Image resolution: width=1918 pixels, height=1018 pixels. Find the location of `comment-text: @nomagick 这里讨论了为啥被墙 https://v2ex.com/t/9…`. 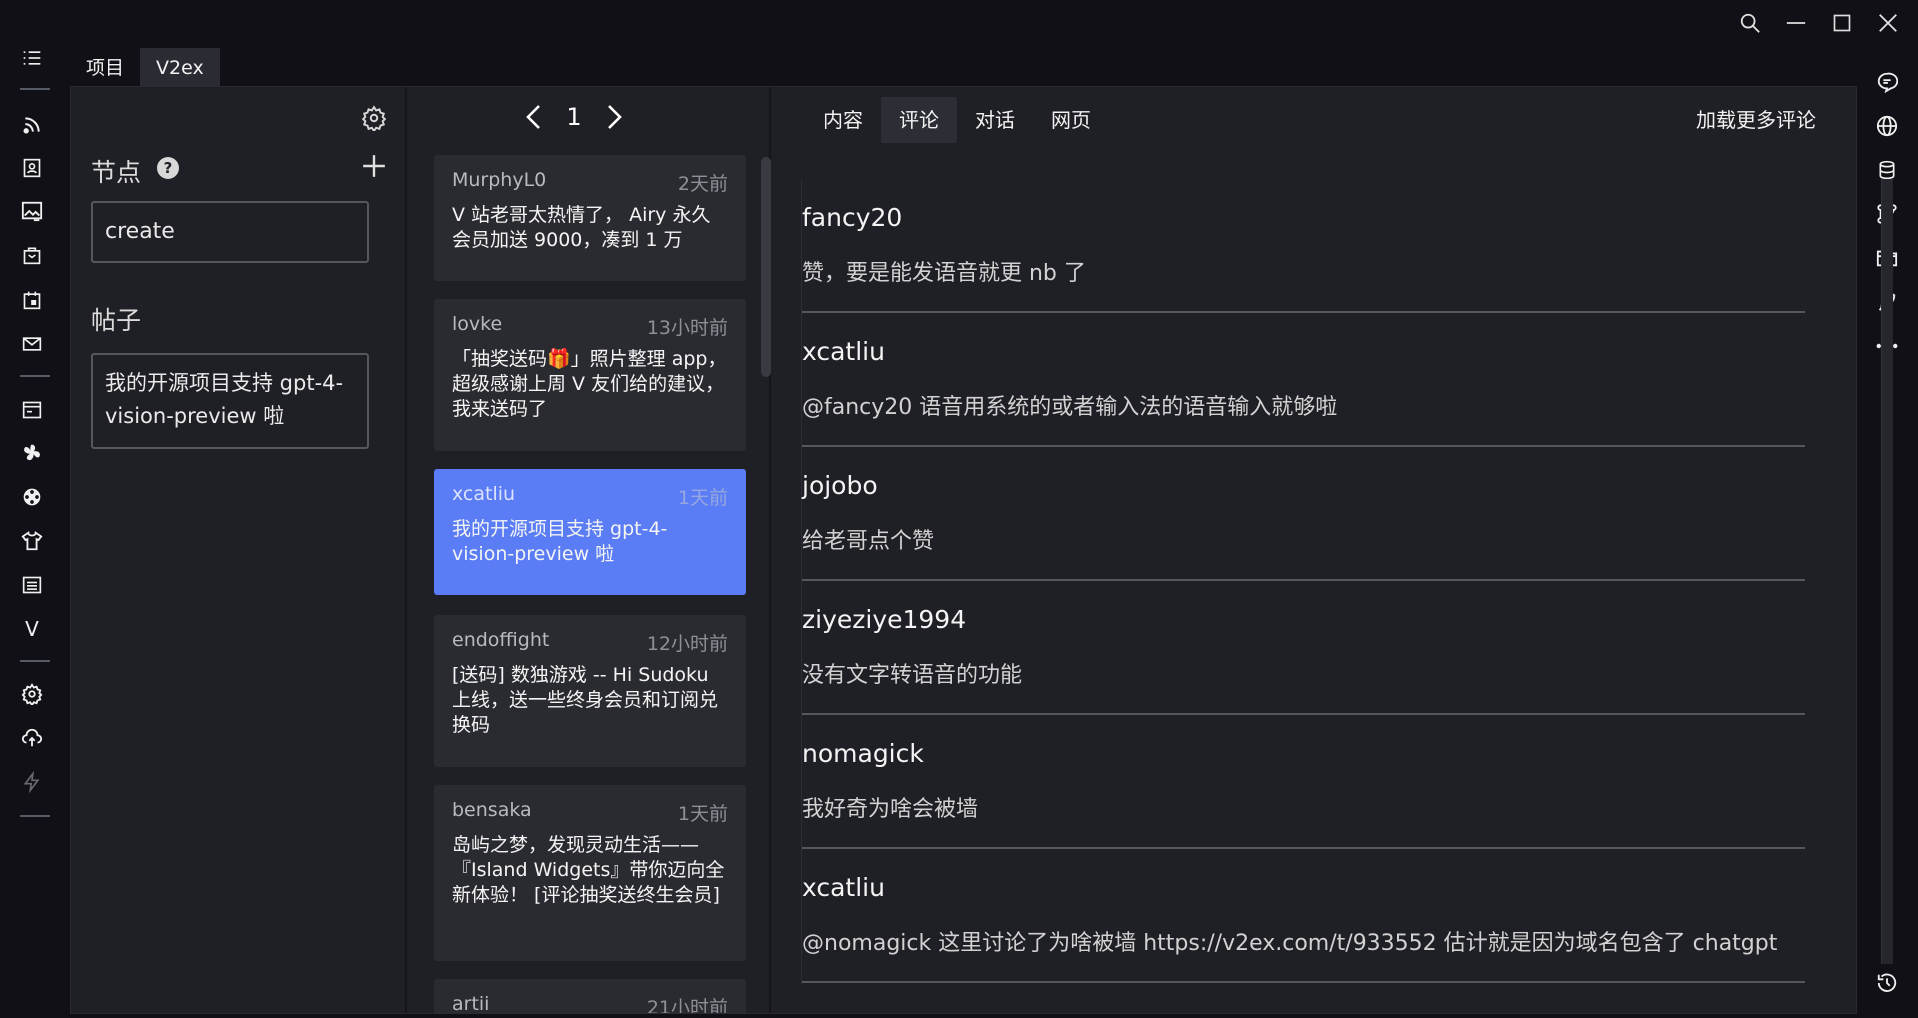

comment-text: @nomagick 这里讨论了为啥被墙 https://v2ex.com/t/9… is located at coordinates (1290, 943).